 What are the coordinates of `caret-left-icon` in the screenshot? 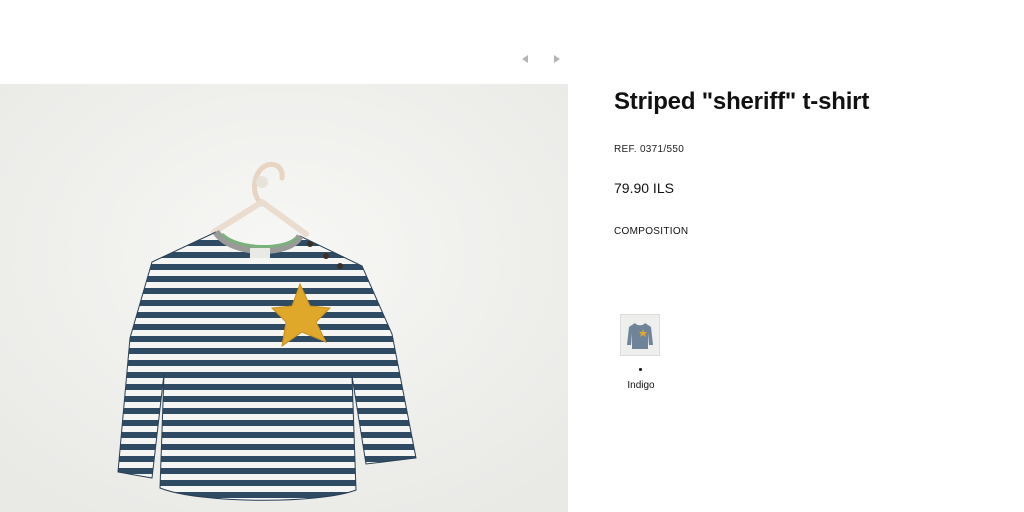 It's located at (525, 59).